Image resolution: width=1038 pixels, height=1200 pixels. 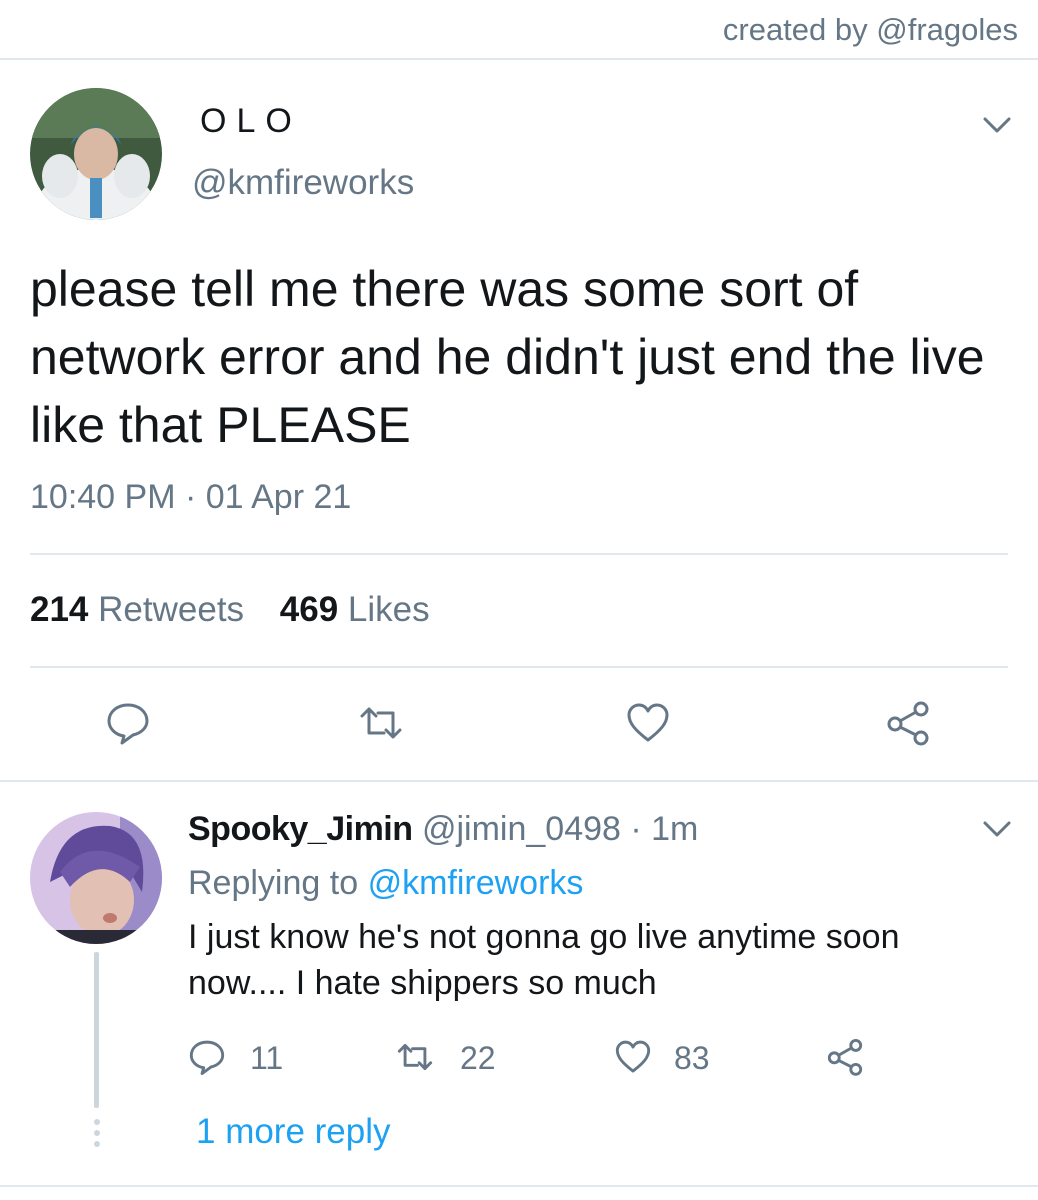 What do you see at coordinates (388, 609) in the screenshot?
I see `likes-label: Likes` at bounding box center [388, 609].